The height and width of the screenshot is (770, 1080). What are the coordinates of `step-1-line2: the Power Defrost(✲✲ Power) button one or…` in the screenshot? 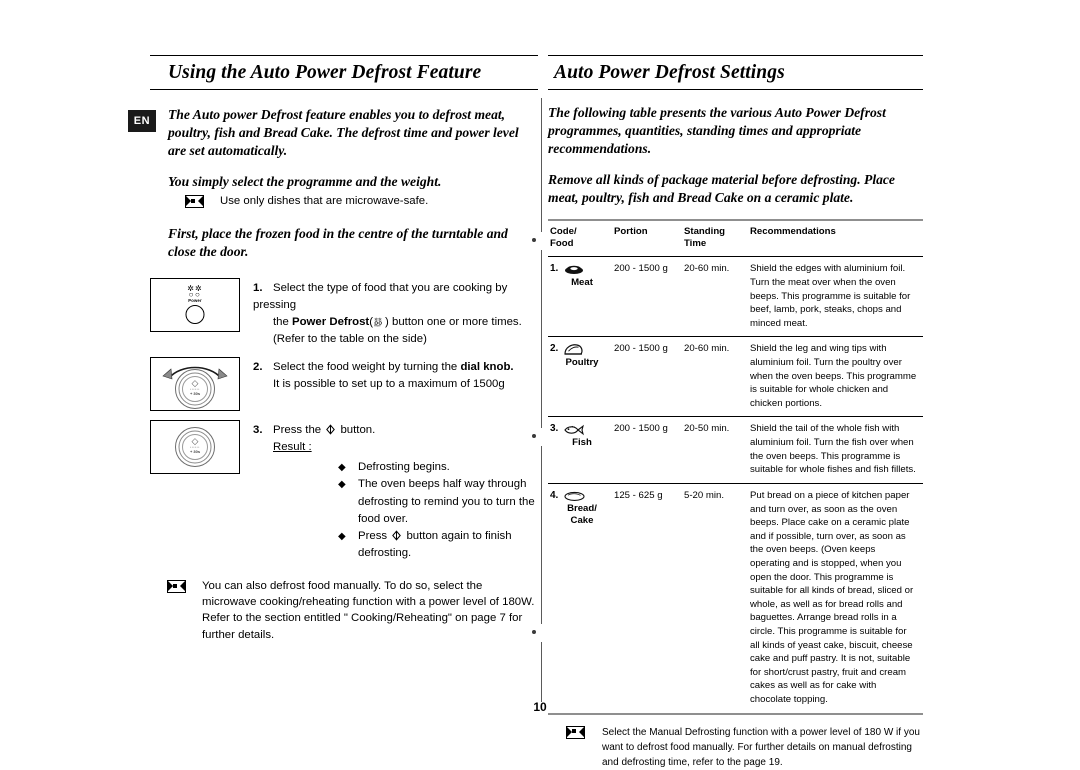 It's located at (397, 321).